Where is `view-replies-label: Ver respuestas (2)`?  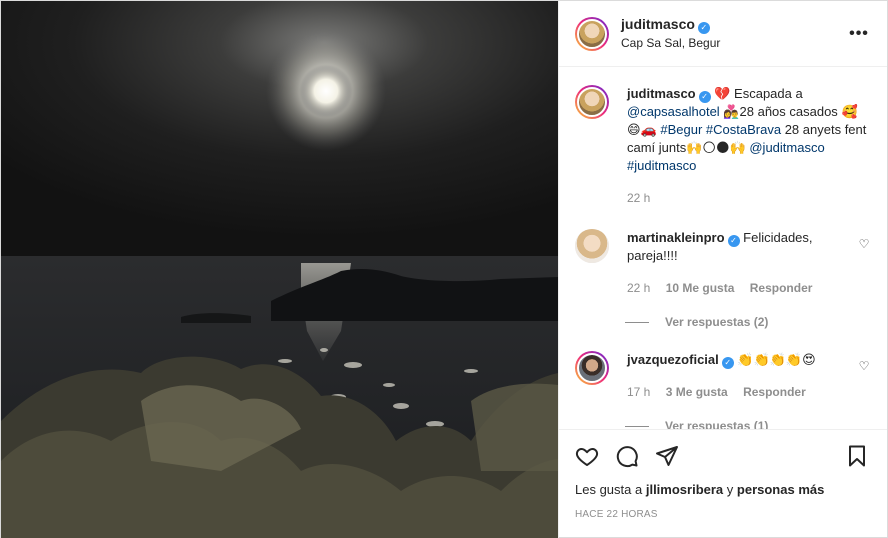 view-replies-label: Ver respuestas (2) is located at coordinates (717, 322).